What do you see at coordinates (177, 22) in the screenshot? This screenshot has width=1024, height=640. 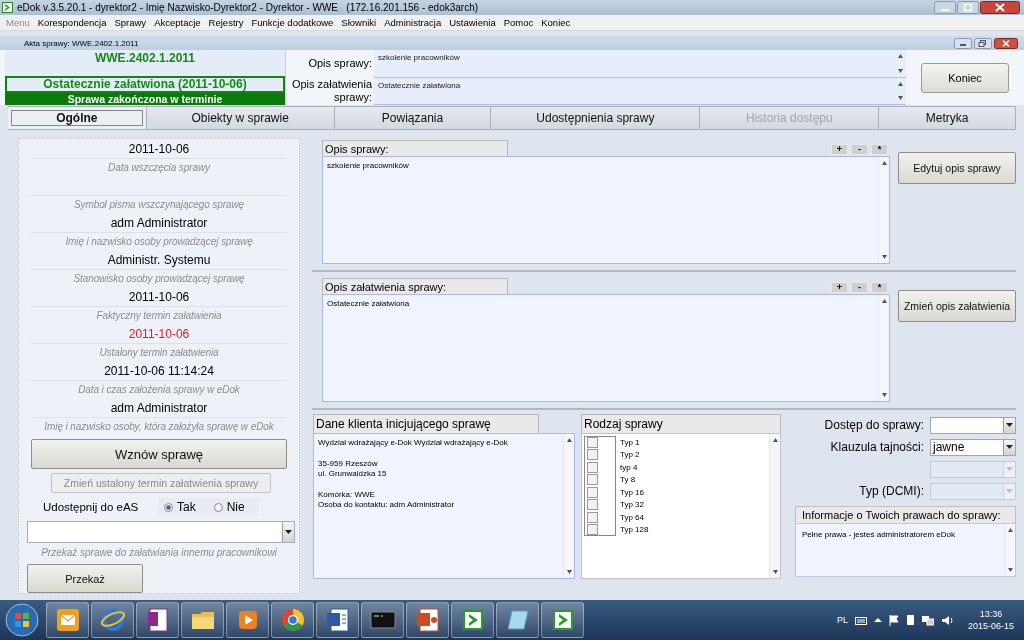 I see `menu-item: Akceptacje` at bounding box center [177, 22].